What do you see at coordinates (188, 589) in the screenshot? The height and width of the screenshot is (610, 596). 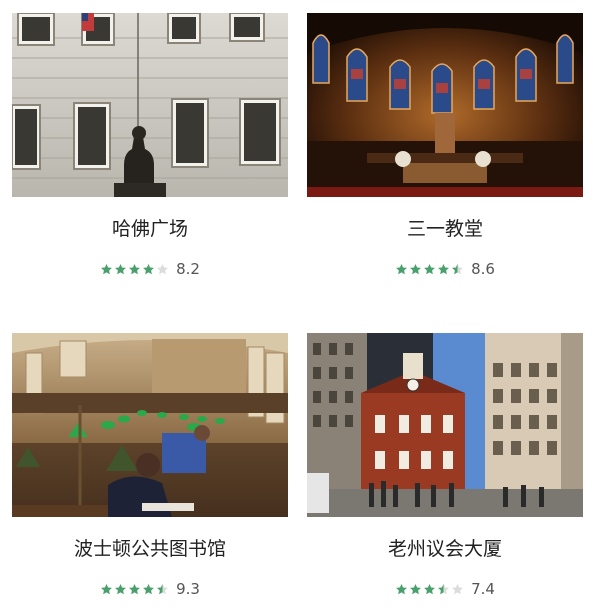 I see `rating-score: 9.3` at bounding box center [188, 589].